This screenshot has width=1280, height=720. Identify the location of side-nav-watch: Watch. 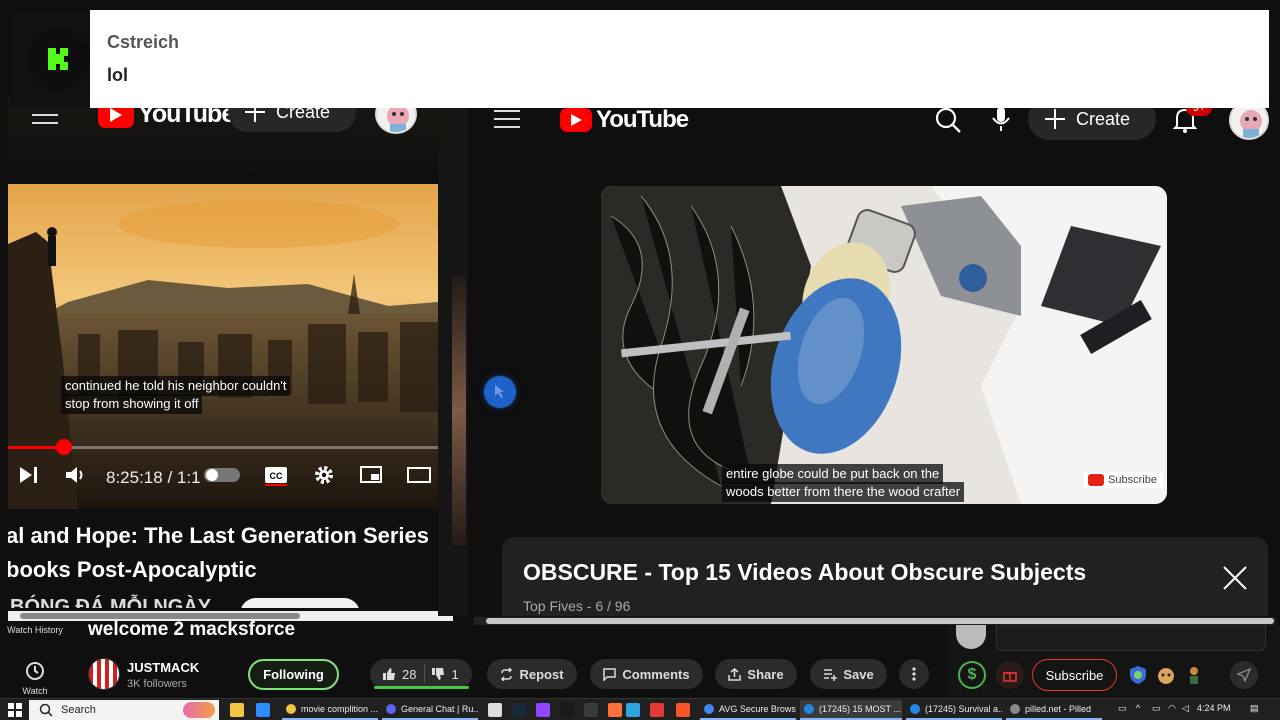
(35, 691).